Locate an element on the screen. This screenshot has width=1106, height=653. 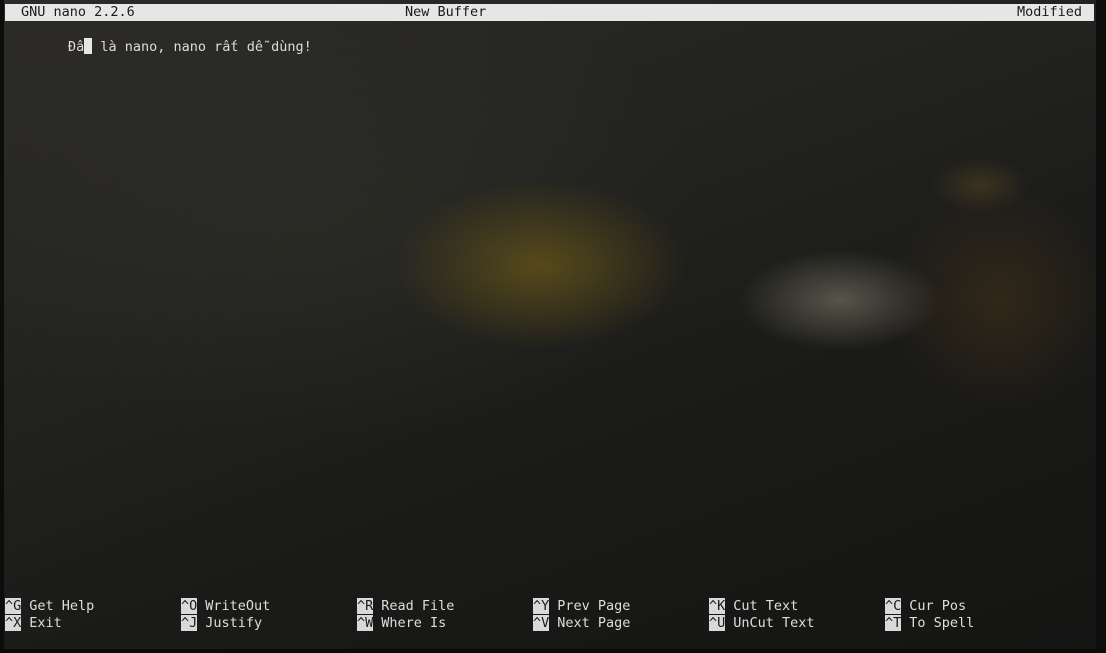
shortcut-label: Where Is is located at coordinates (414, 623).